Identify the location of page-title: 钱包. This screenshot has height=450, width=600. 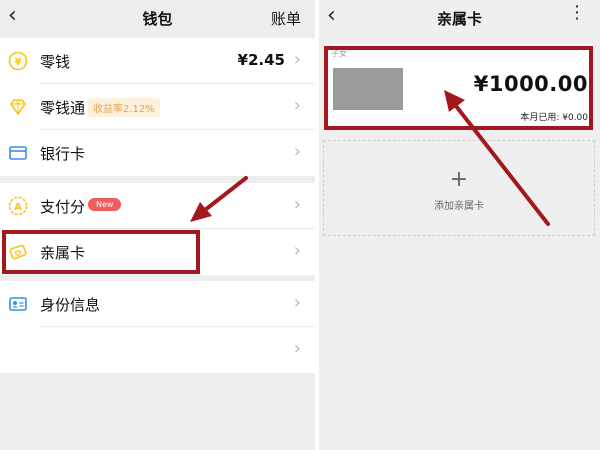
(157, 19).